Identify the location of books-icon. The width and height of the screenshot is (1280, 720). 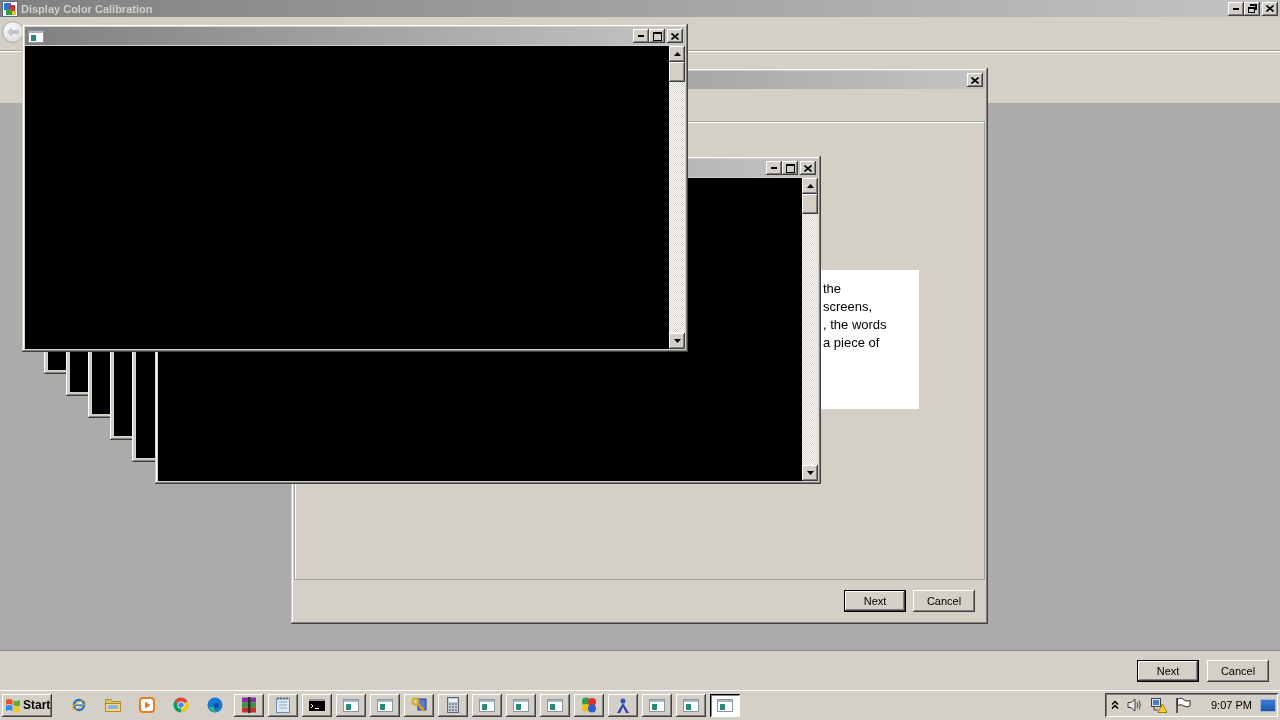
(249, 705).